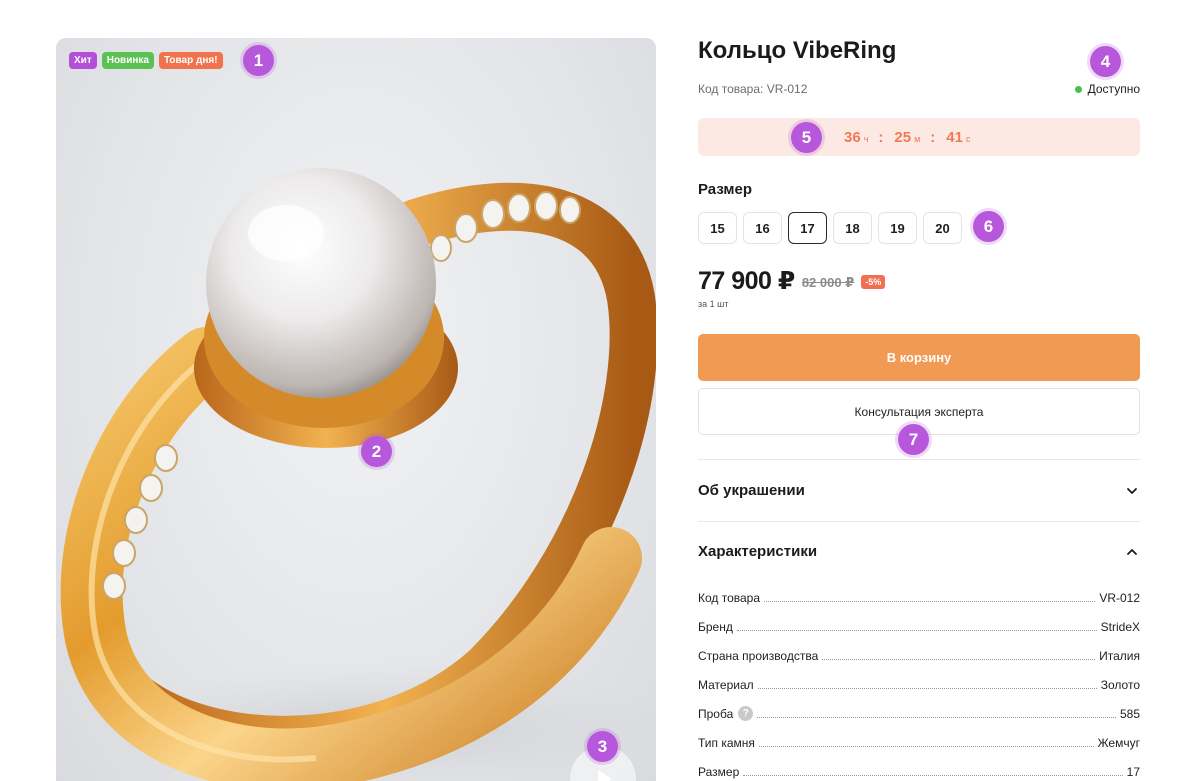  I want to click on size-option-18: 18, so click(852, 228).